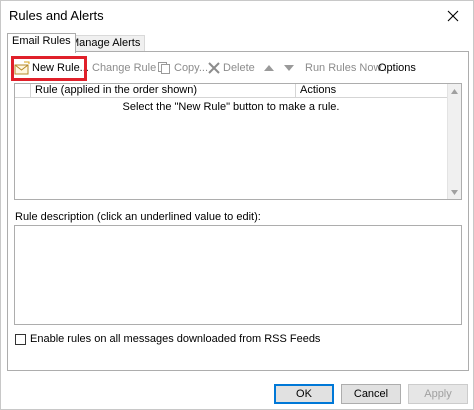  I want to click on scroll-up-button, so click(454, 91).